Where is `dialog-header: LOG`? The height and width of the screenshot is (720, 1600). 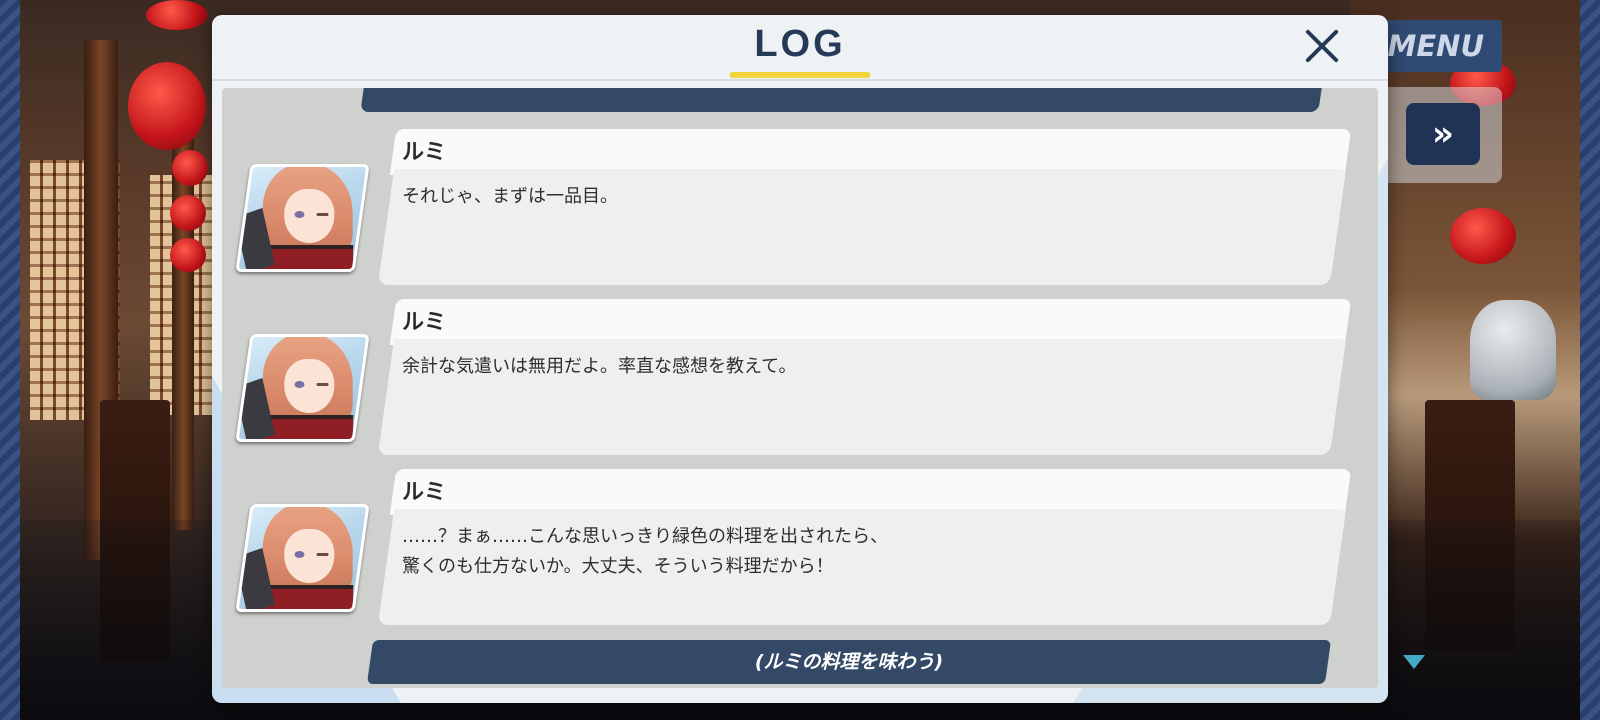
dialog-header: LOG is located at coordinates (800, 48).